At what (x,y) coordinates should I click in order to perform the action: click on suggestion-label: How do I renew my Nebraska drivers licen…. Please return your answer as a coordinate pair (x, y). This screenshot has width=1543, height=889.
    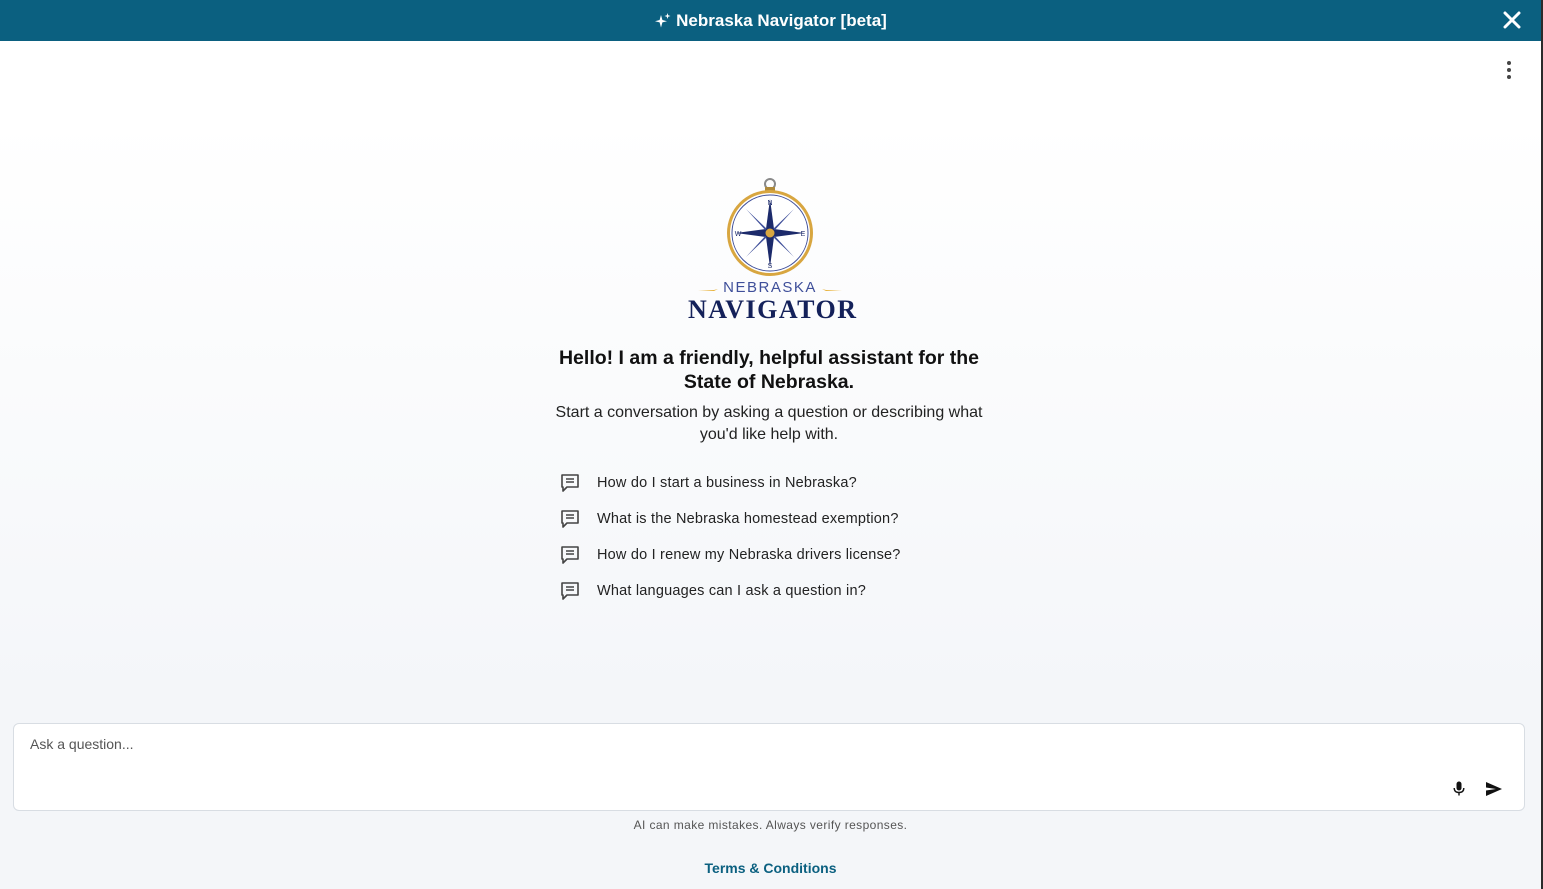
    Looking at the image, I should click on (749, 555).